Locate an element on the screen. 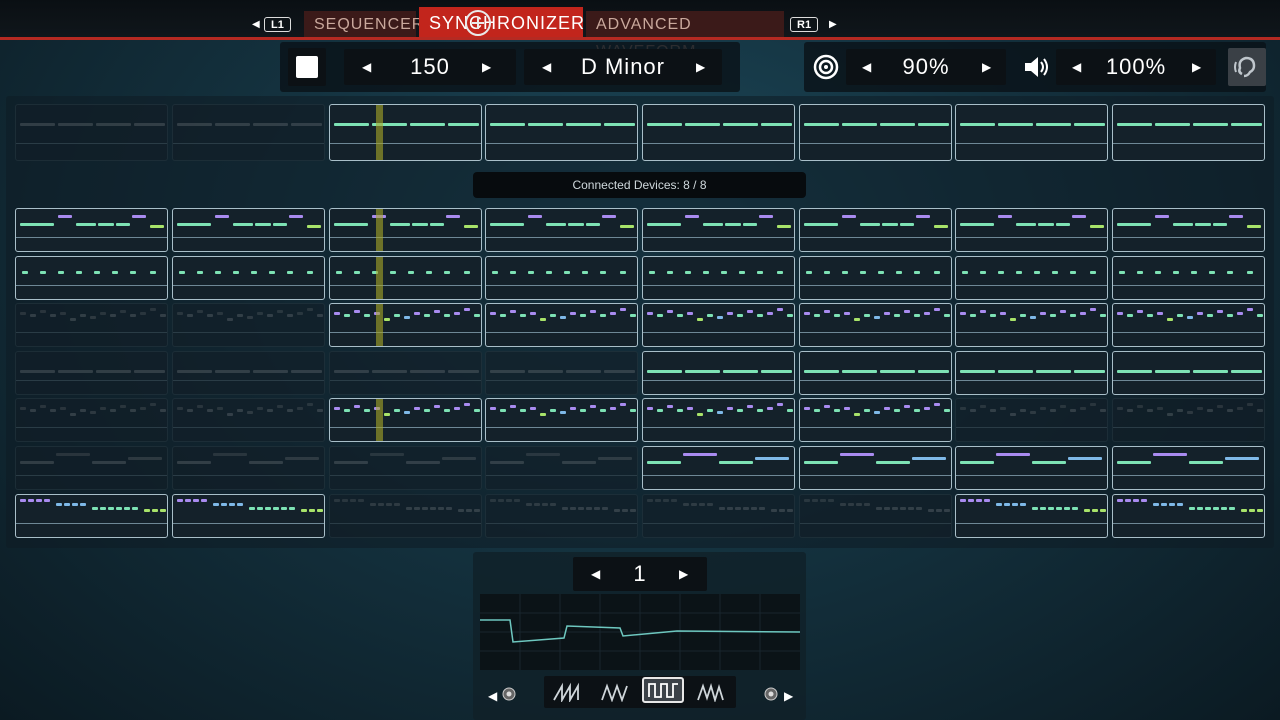 The height and width of the screenshot is (720, 1280). square-wave-button is located at coordinates (663, 690).